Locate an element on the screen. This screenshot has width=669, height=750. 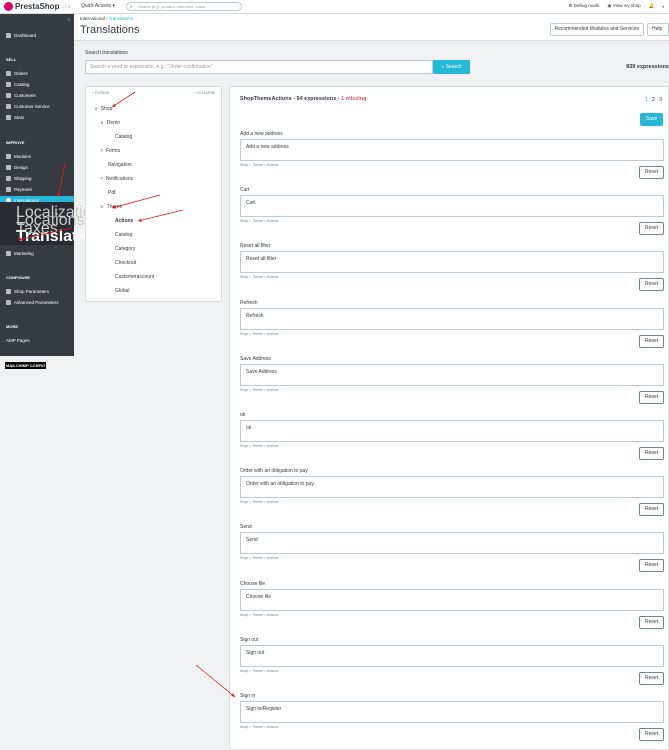
sidebar-item-payment: Payment is located at coordinates (37, 189).